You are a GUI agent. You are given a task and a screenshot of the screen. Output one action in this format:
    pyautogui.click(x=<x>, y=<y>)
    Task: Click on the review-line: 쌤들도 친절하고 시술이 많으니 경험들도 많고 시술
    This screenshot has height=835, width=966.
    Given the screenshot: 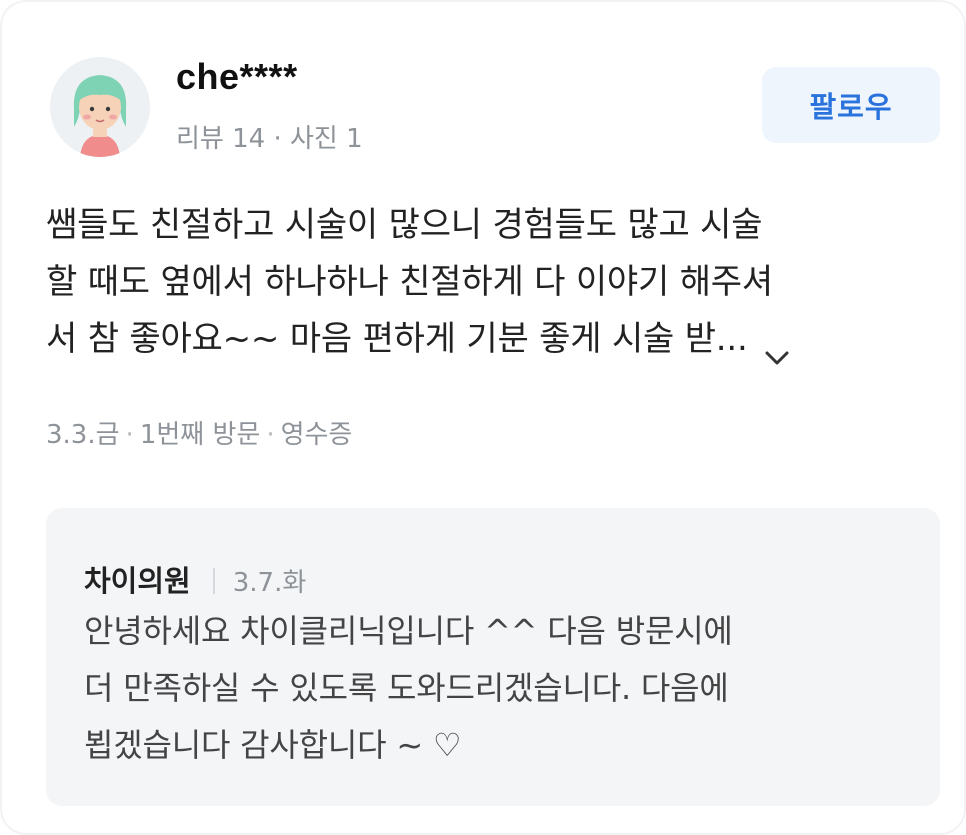 What is the action you would take?
    pyautogui.click(x=404, y=225)
    